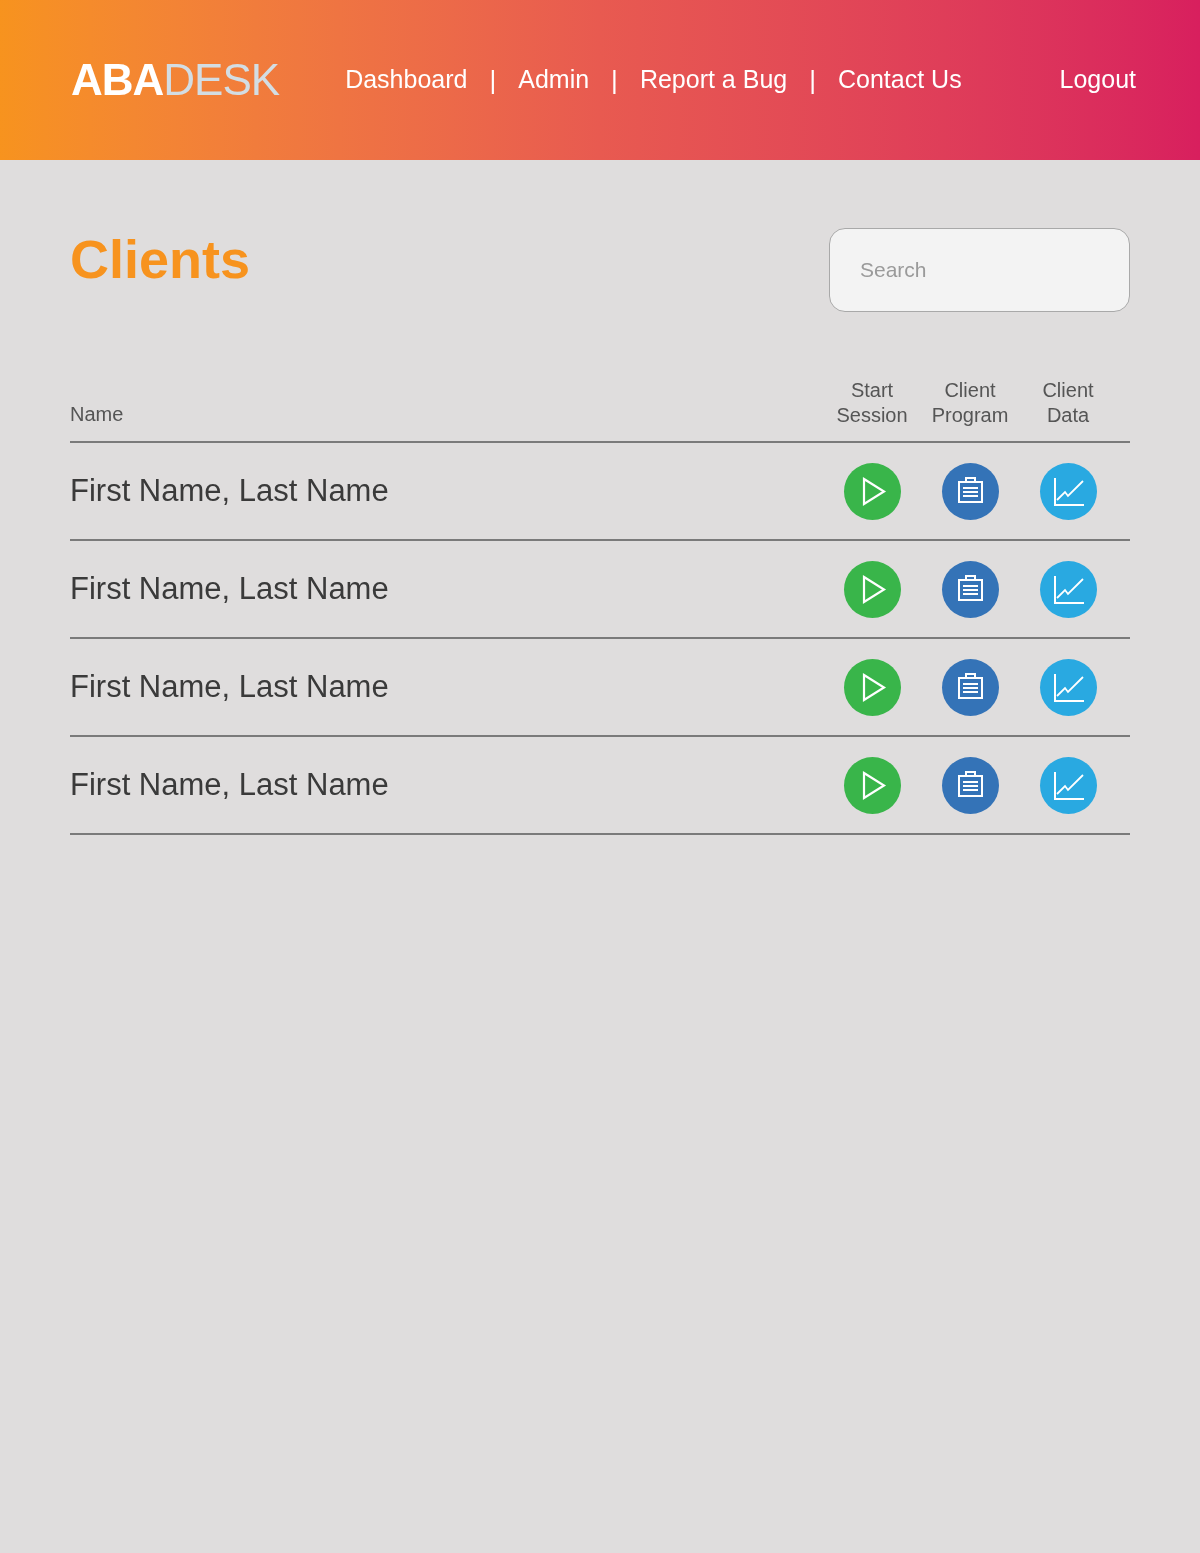 The height and width of the screenshot is (1553, 1200). What do you see at coordinates (160, 259) in the screenshot?
I see `page-title: Clients` at bounding box center [160, 259].